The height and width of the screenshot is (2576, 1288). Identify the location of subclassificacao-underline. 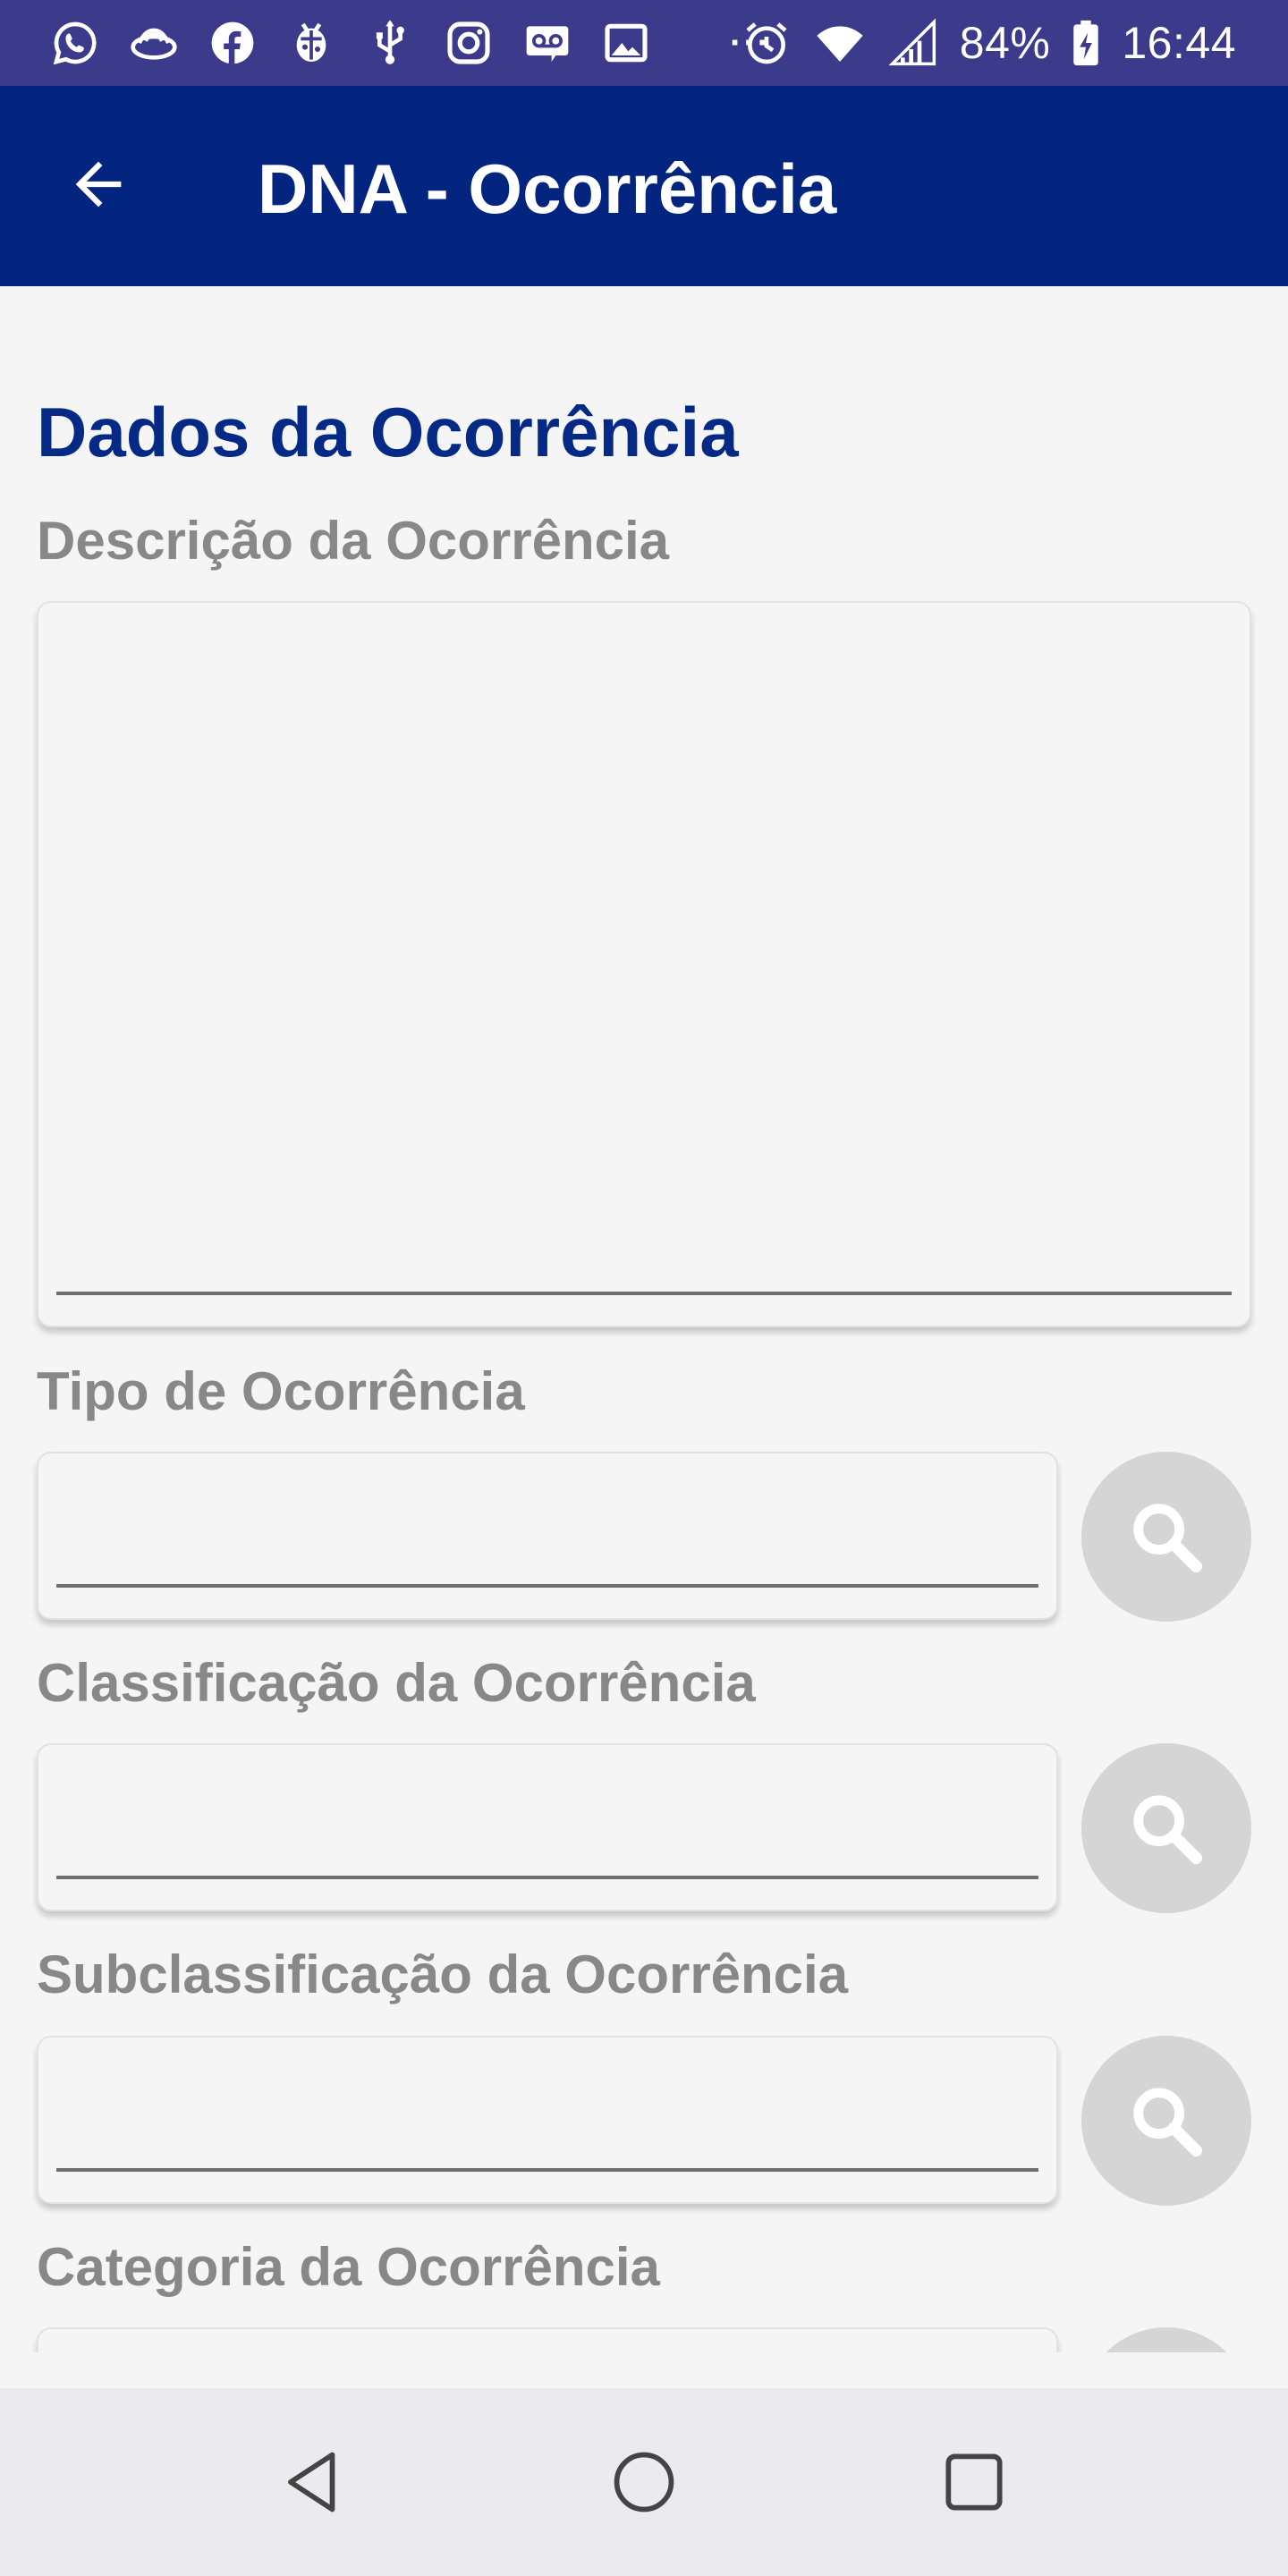
(547, 2170).